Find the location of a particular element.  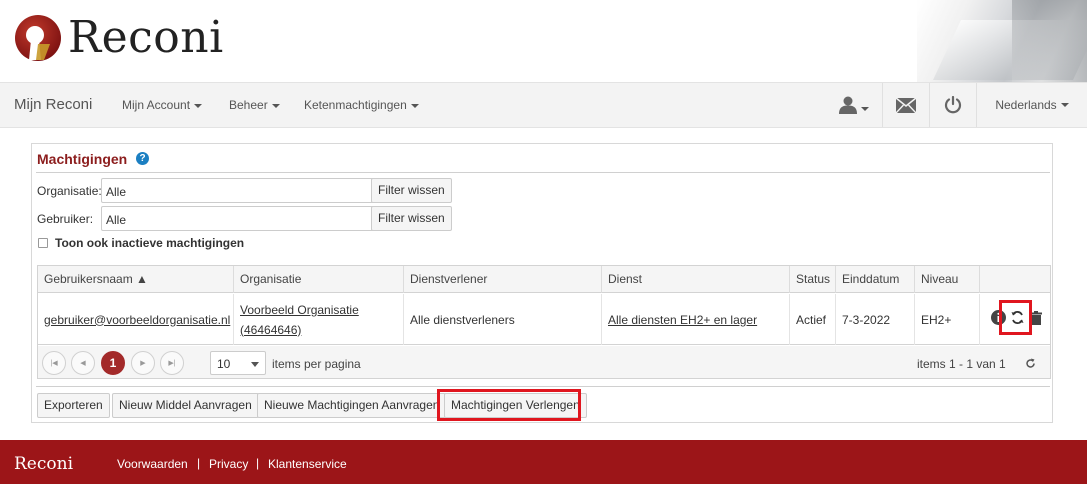

cell-service: Alle diensten EH2+ en lager is located at coordinates (695, 319).